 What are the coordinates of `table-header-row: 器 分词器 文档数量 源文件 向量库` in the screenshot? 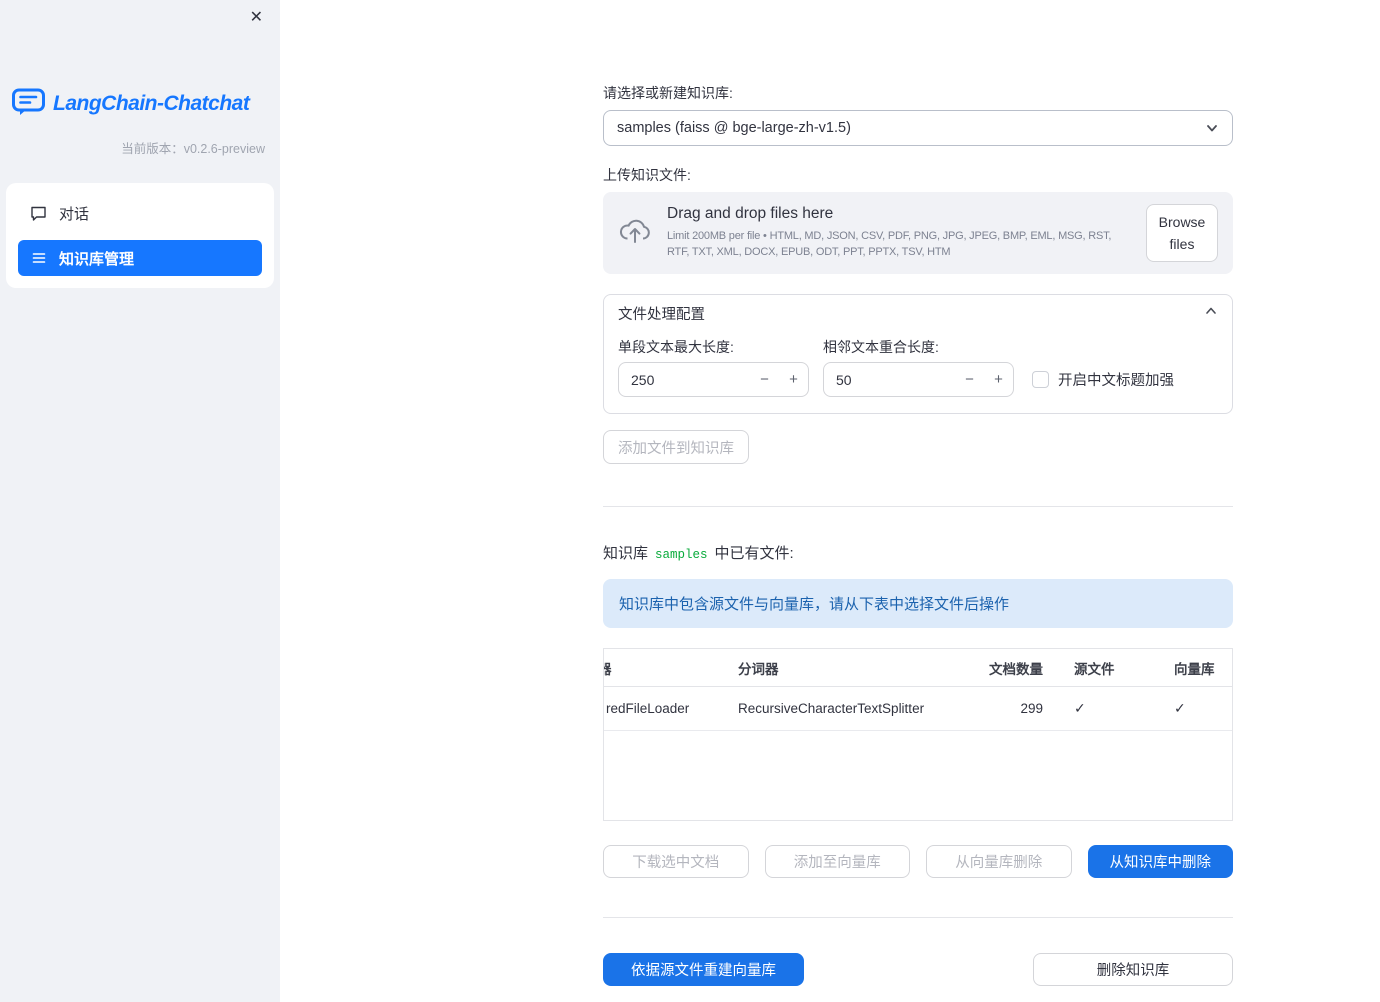 It's located at (918, 668).